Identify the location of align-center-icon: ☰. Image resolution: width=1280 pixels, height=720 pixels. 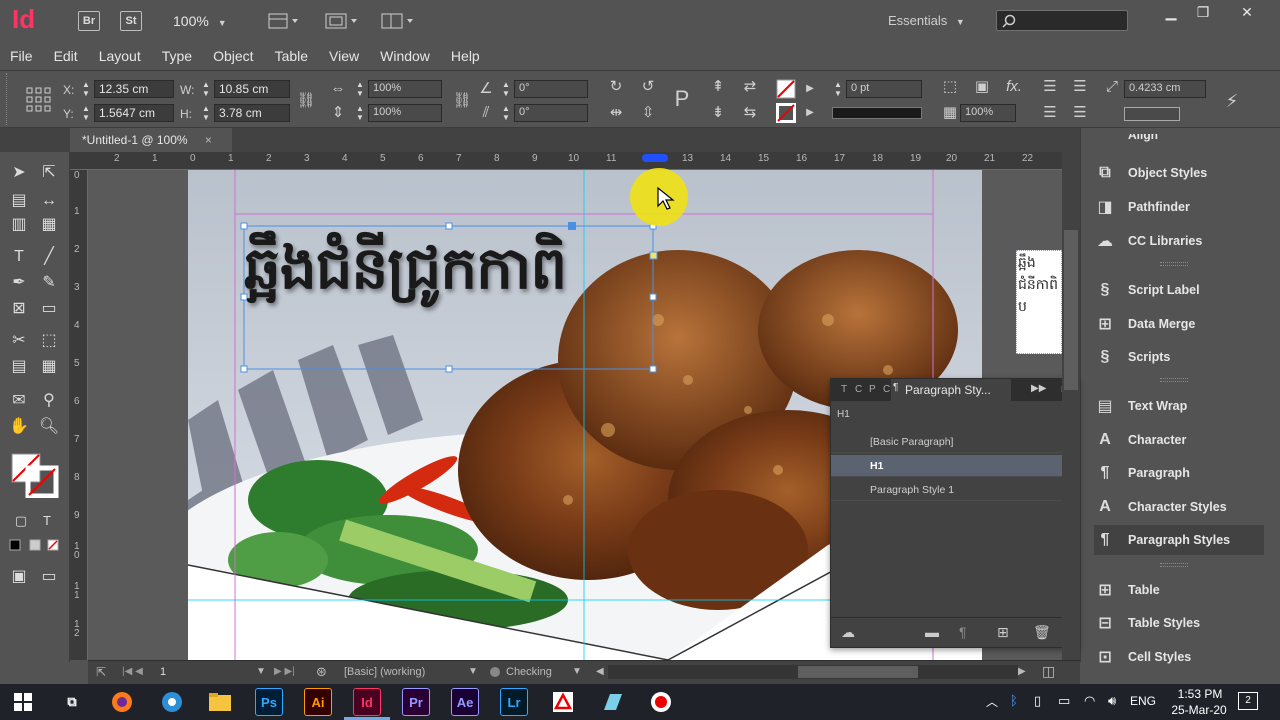
(1080, 87).